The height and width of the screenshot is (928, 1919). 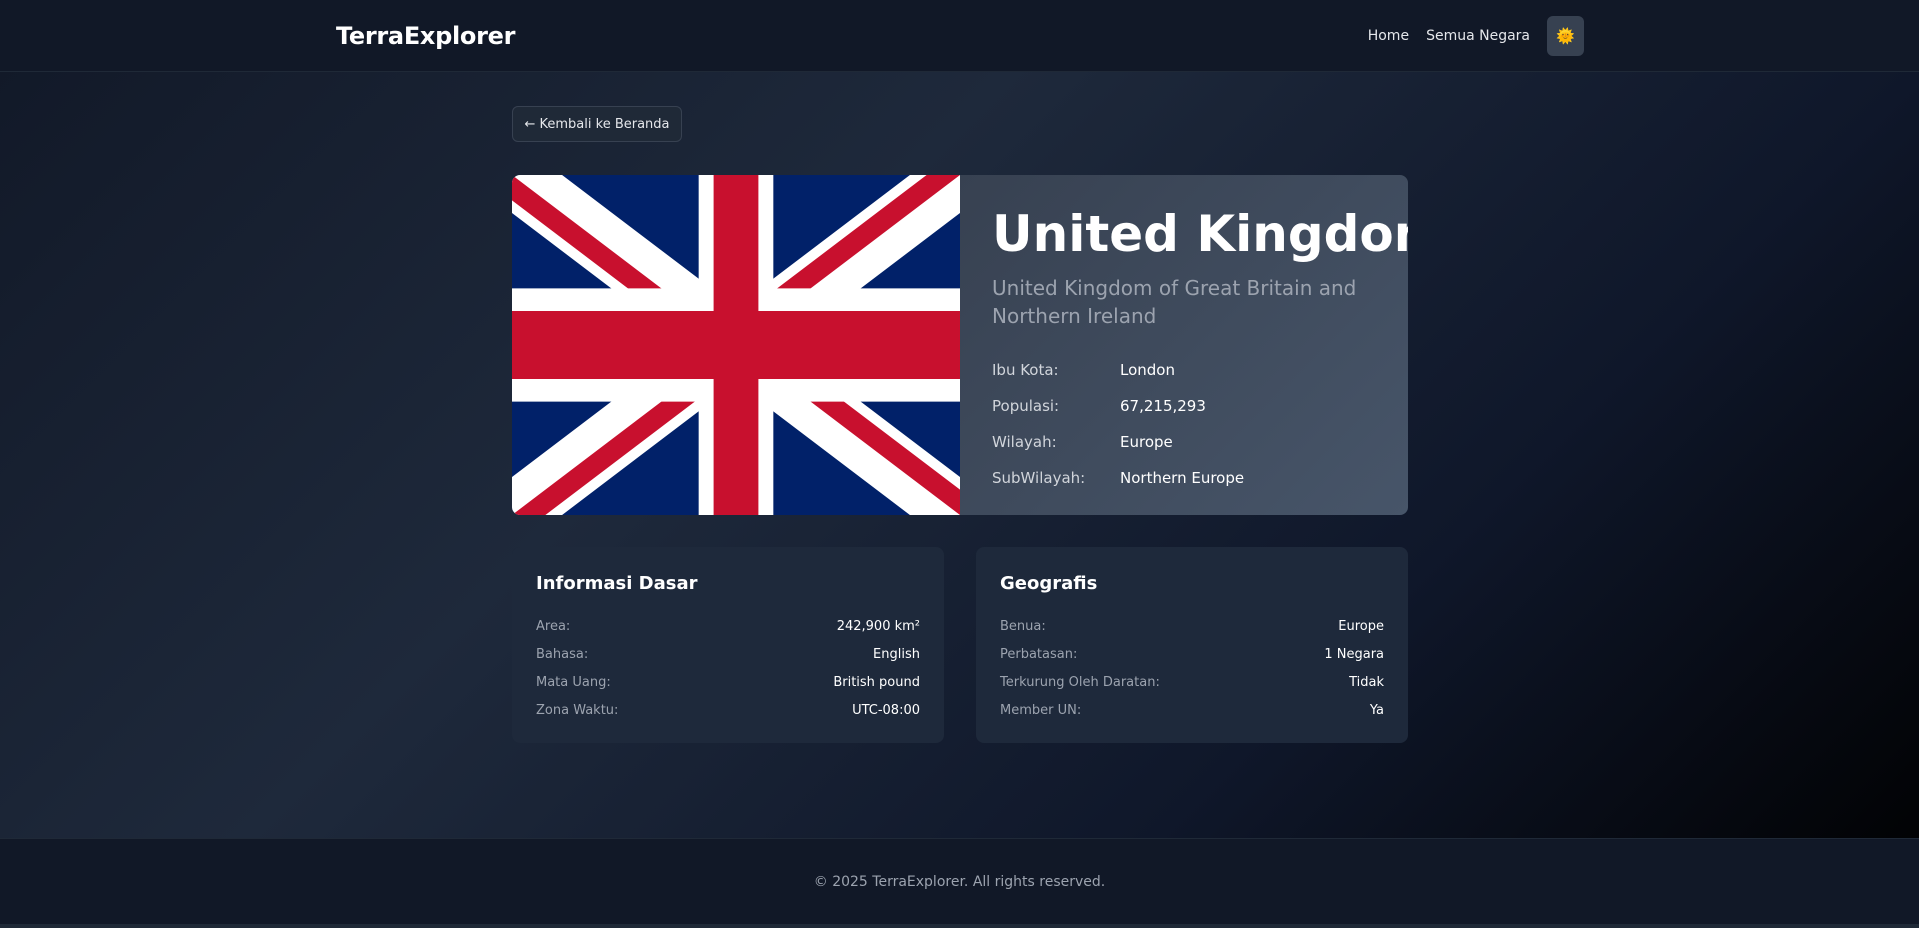 What do you see at coordinates (1192, 626) in the screenshot?
I see `geo-row-continent: Benua: Europe` at bounding box center [1192, 626].